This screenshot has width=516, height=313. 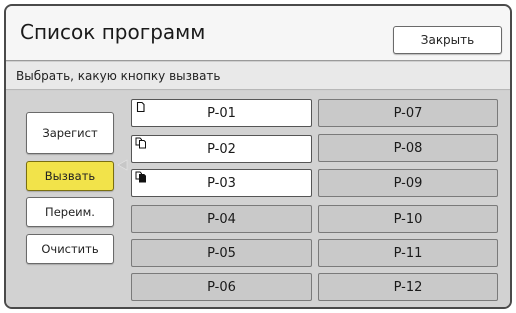 I want to click on single-page-icon, so click(x=140, y=107).